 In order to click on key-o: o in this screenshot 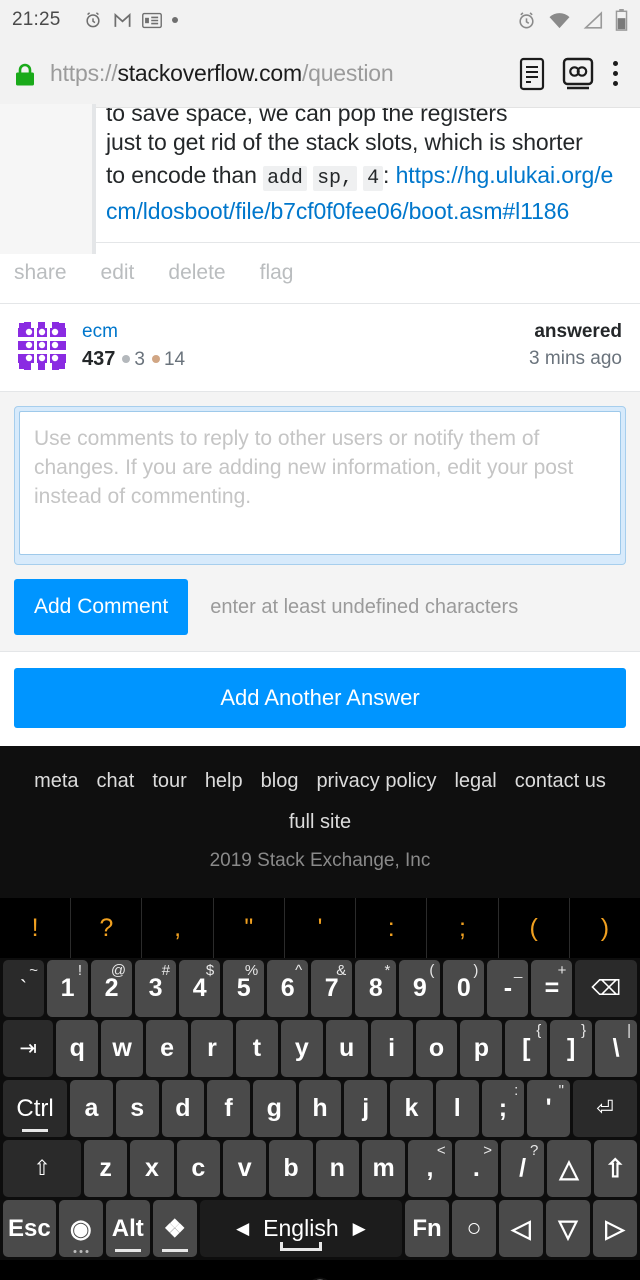, I will do `click(436, 1048)`.